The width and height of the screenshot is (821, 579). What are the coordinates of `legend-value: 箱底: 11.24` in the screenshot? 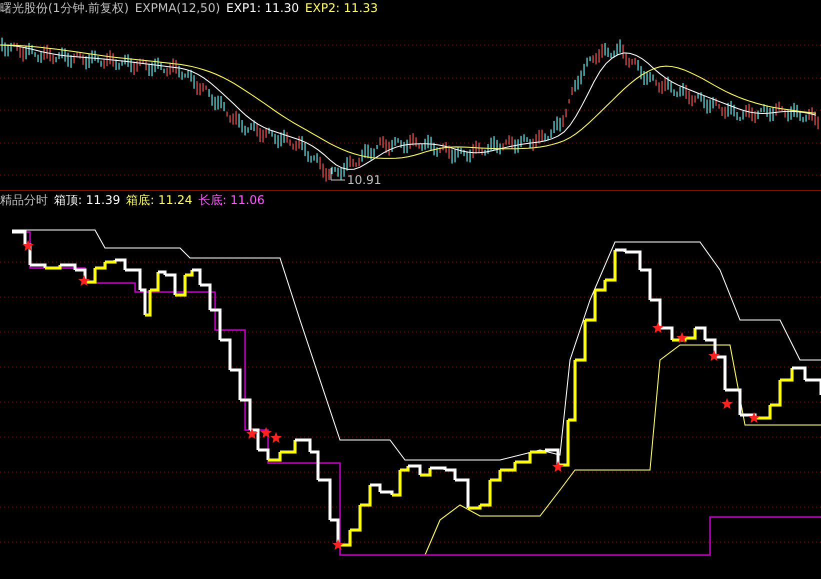 It's located at (159, 200).